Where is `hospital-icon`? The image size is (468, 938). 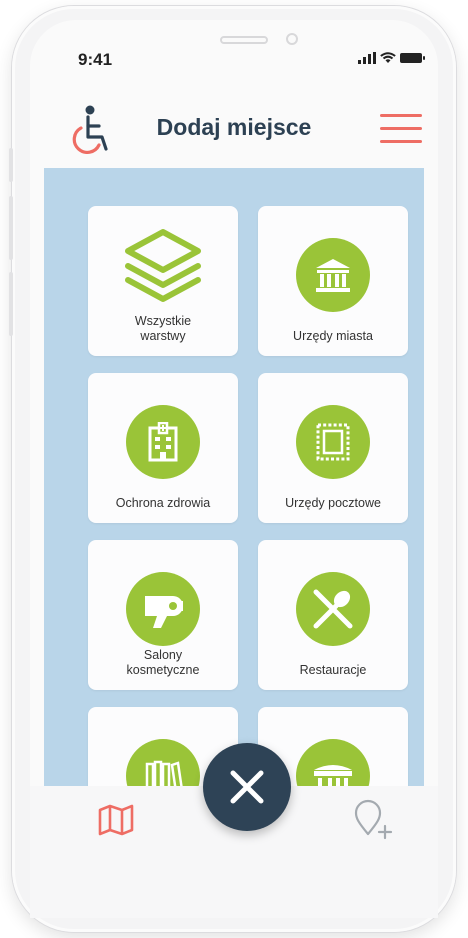
hospital-icon is located at coordinates (163, 442).